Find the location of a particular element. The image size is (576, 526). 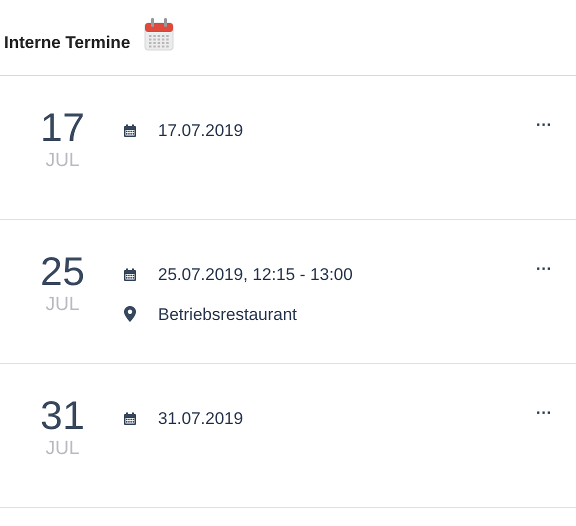

section-title: Interne Termine is located at coordinates (67, 43).